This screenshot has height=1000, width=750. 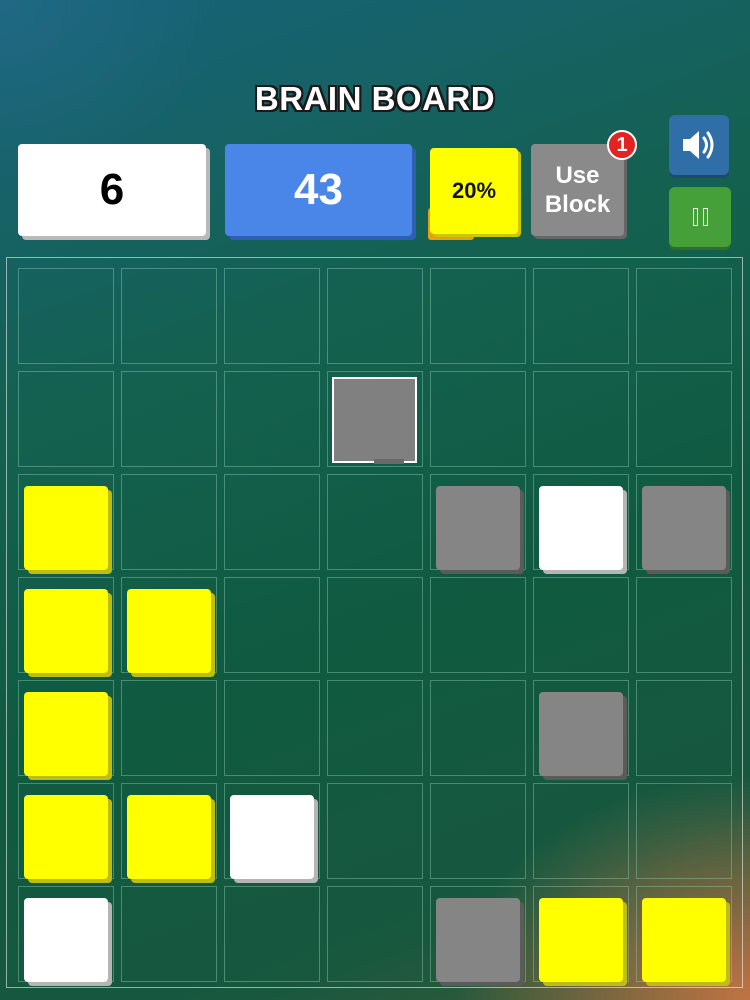 I want to click on level-counter: 6, so click(x=112, y=190).